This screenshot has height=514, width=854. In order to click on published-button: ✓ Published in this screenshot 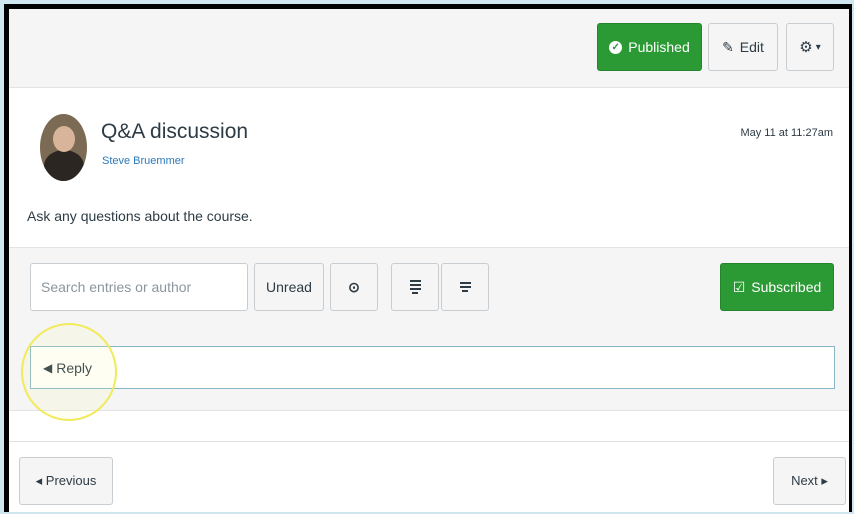, I will do `click(649, 47)`.